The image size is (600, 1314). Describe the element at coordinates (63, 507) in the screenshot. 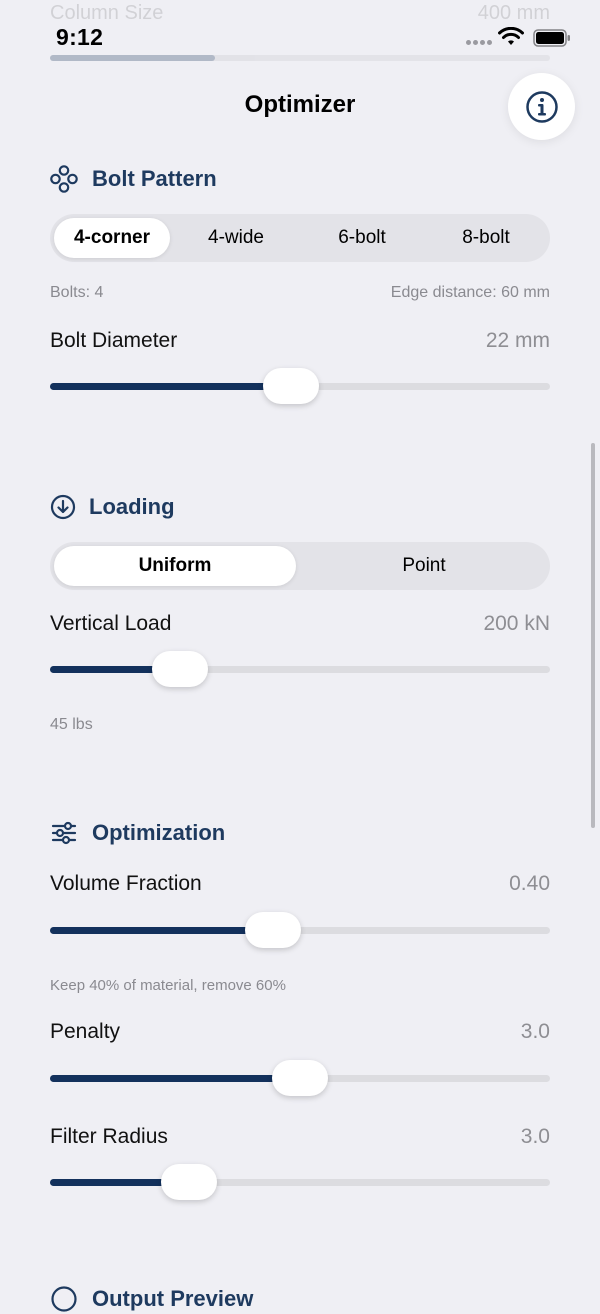

I see `arrow-down-circle-icon` at that location.